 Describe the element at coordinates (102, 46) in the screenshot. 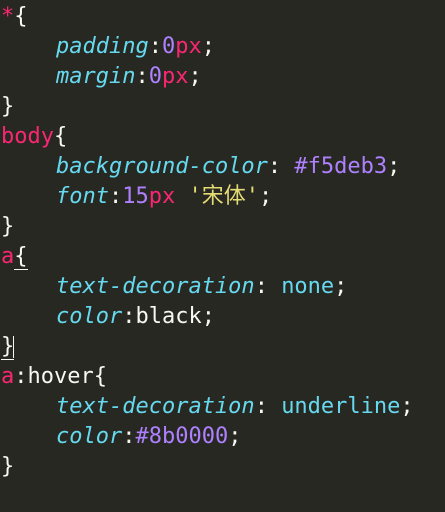

I see `property-padding: padding` at that location.